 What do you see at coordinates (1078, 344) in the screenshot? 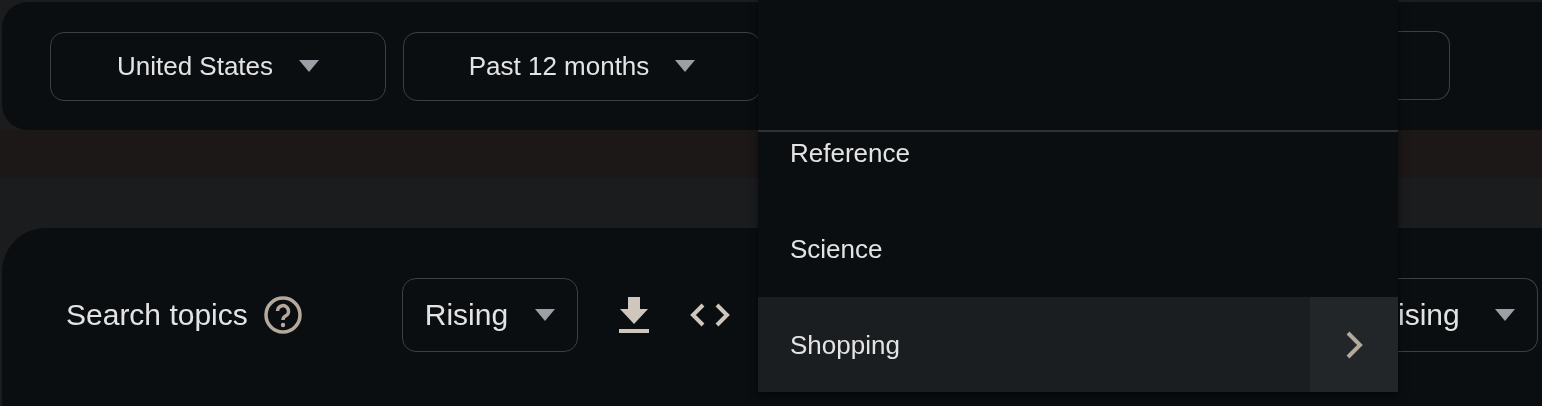
I see `menu-item: Shopping` at bounding box center [1078, 344].